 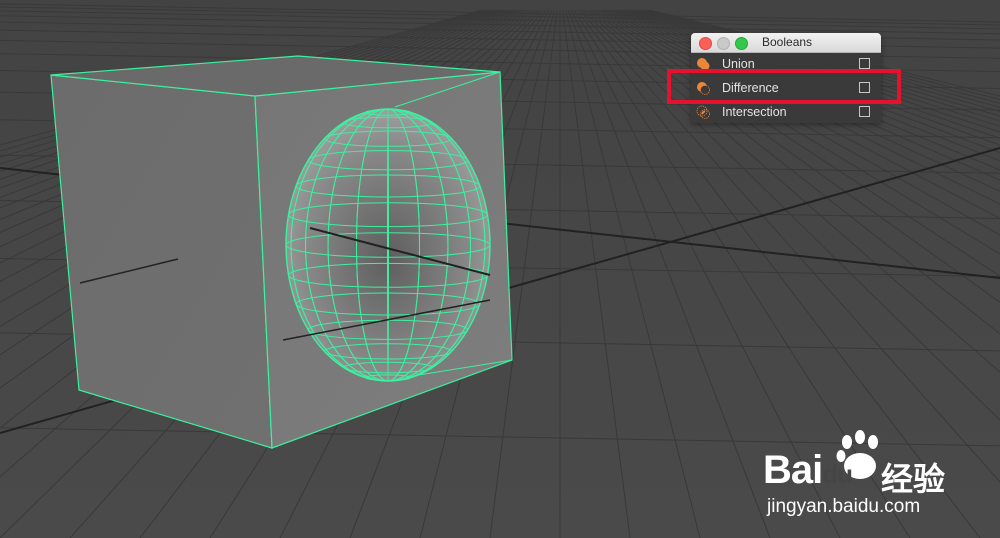 What do you see at coordinates (705, 43) in the screenshot?
I see `close-window-button` at bounding box center [705, 43].